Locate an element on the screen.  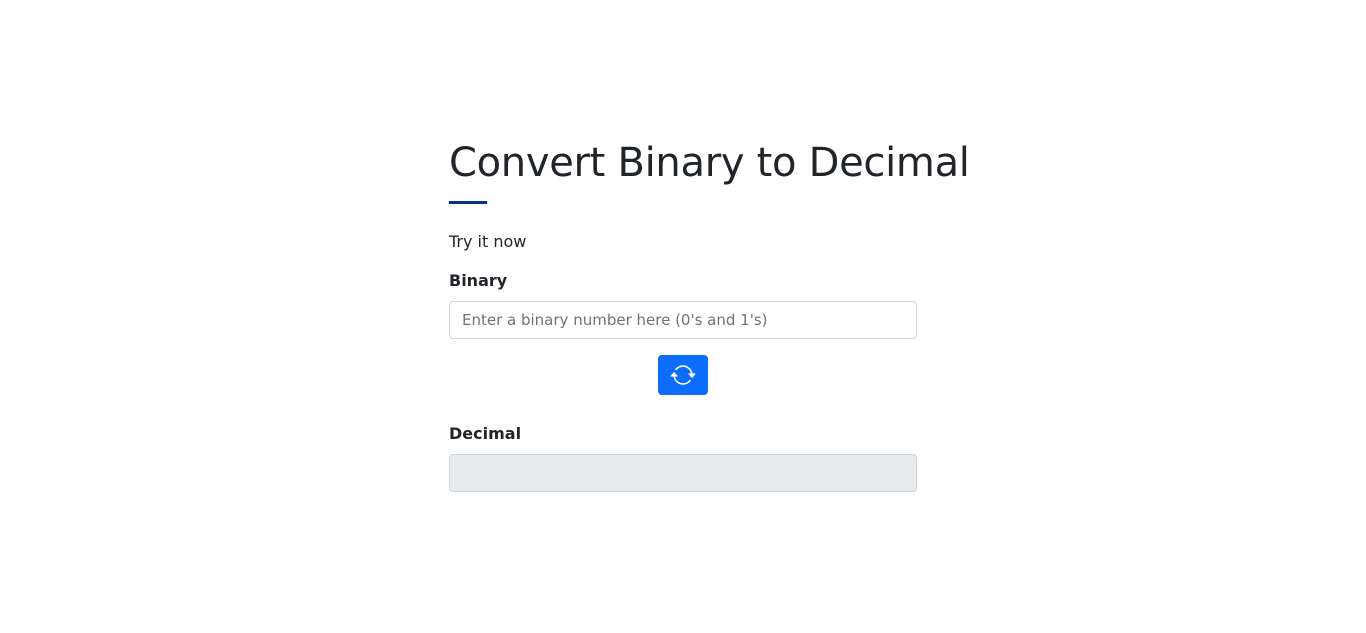
refresh-icon is located at coordinates (683, 375).